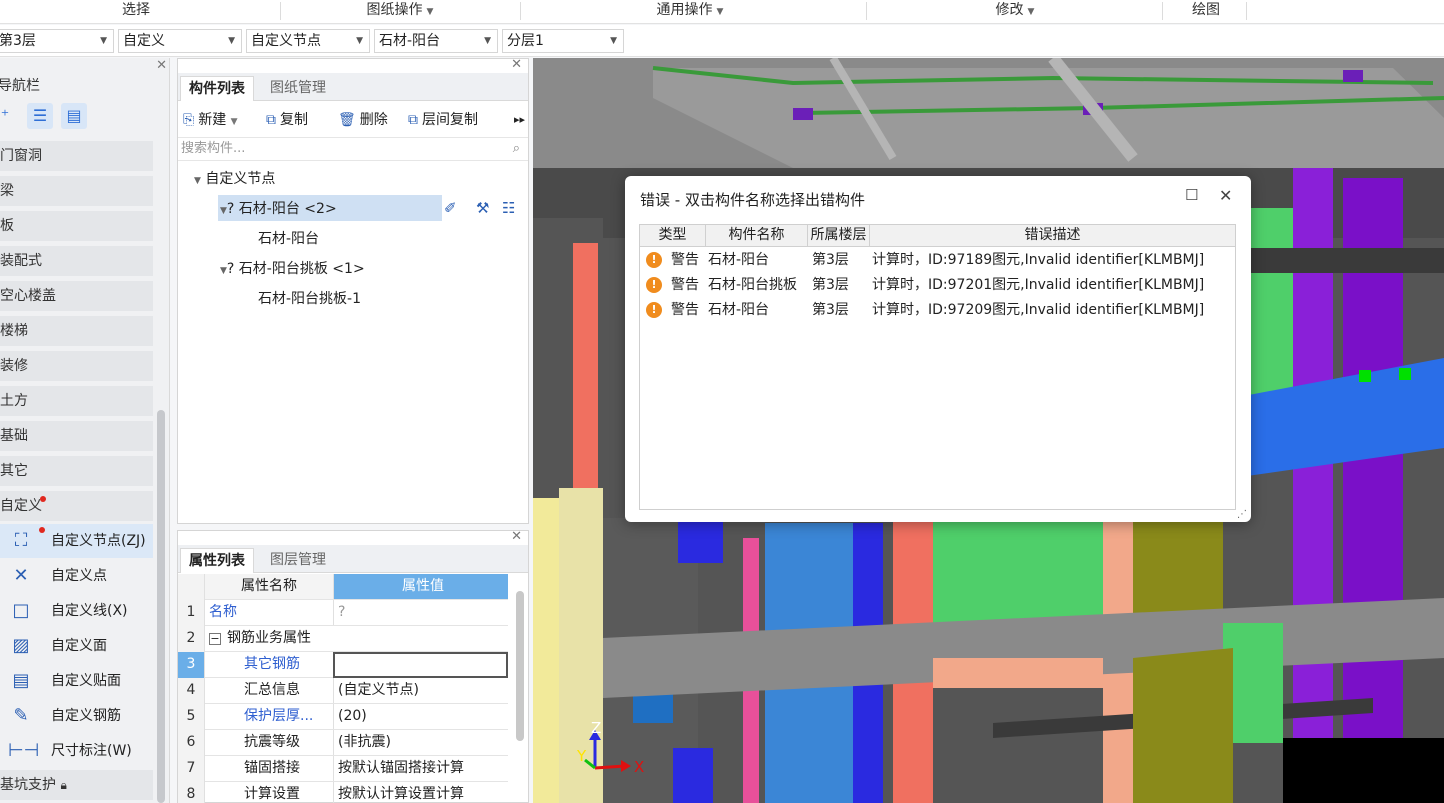 The width and height of the screenshot is (1444, 803). What do you see at coordinates (343, 717) in the screenshot?
I see `property-row: 5 保护层厚... (20)` at bounding box center [343, 717].